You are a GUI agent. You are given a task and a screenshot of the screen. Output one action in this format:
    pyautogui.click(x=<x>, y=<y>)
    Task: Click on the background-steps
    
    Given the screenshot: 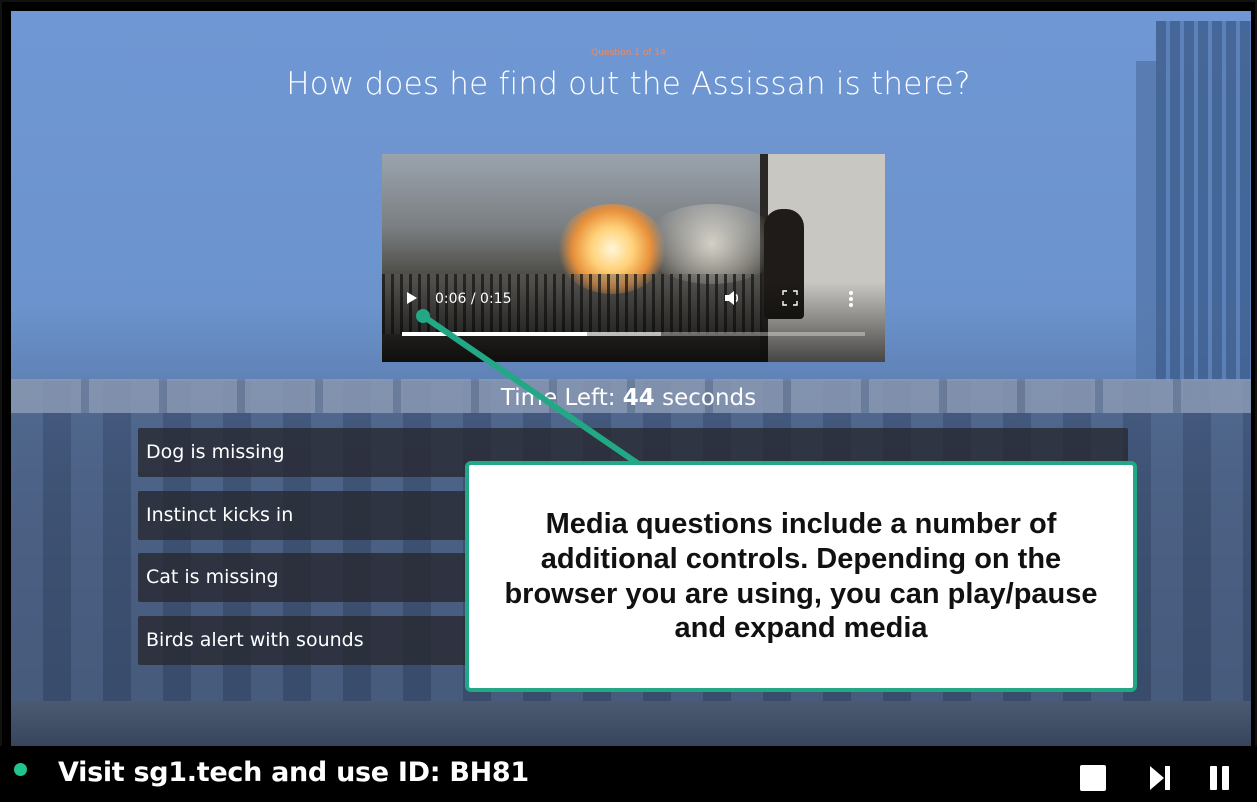 What is the action you would take?
    pyautogui.click(x=631, y=724)
    